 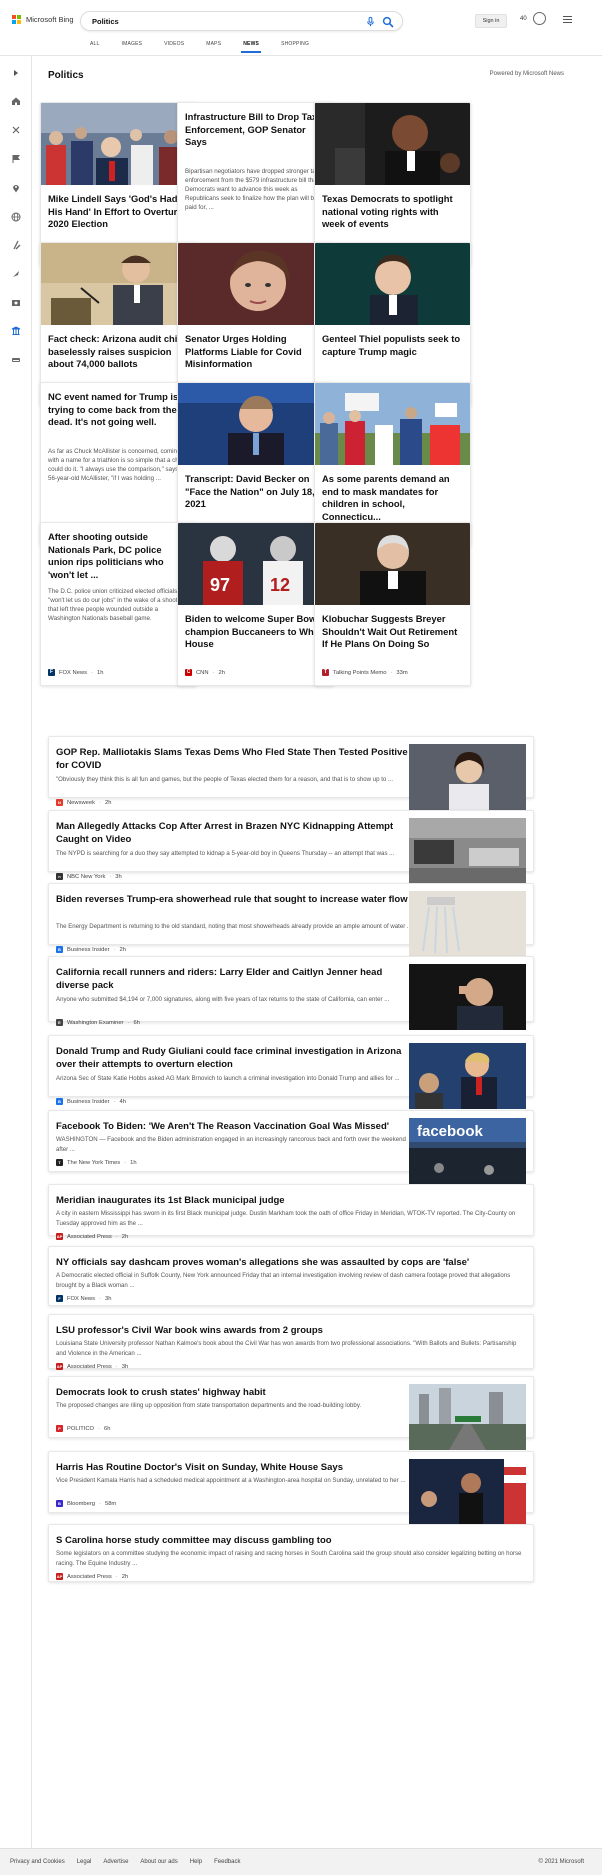 What do you see at coordinates (43, 19) in the screenshot?
I see `bing-logo: Microsoft Bing` at bounding box center [43, 19].